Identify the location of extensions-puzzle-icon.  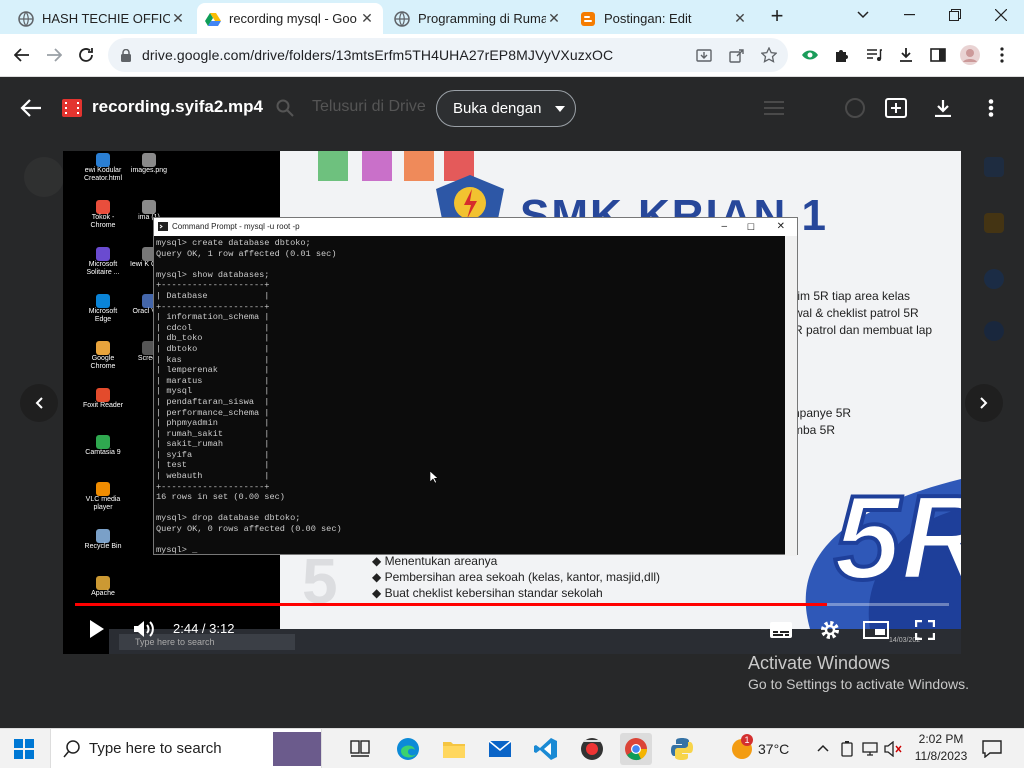
(842, 55).